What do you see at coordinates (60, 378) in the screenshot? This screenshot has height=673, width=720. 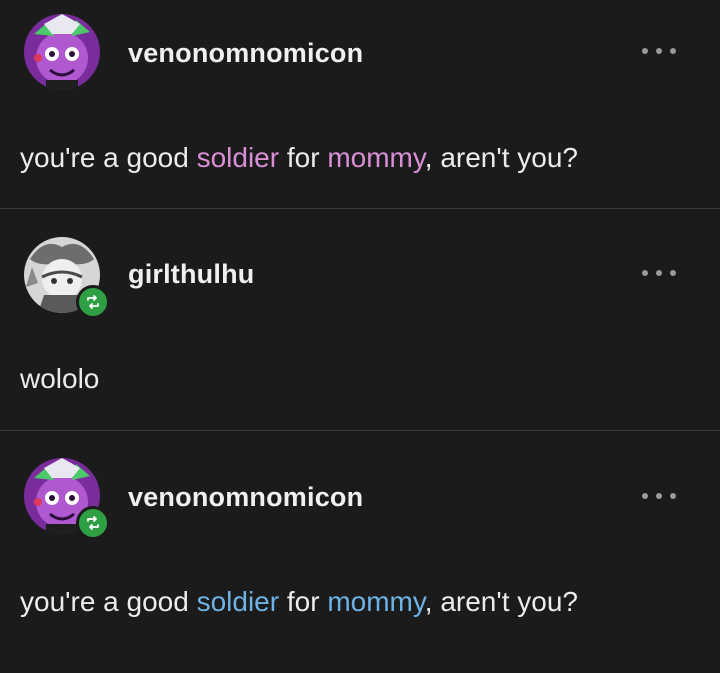 I see `post-body: wololo` at bounding box center [60, 378].